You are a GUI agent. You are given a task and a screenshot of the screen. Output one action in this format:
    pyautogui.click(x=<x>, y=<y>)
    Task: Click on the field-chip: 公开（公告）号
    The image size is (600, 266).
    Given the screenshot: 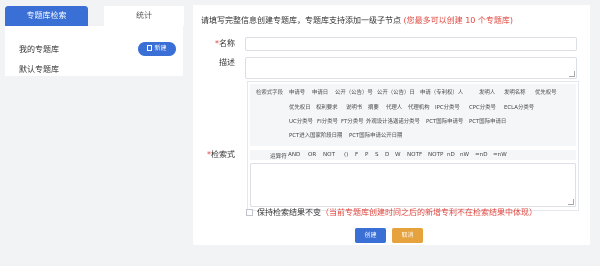 What is the action you would take?
    pyautogui.click(x=354, y=92)
    